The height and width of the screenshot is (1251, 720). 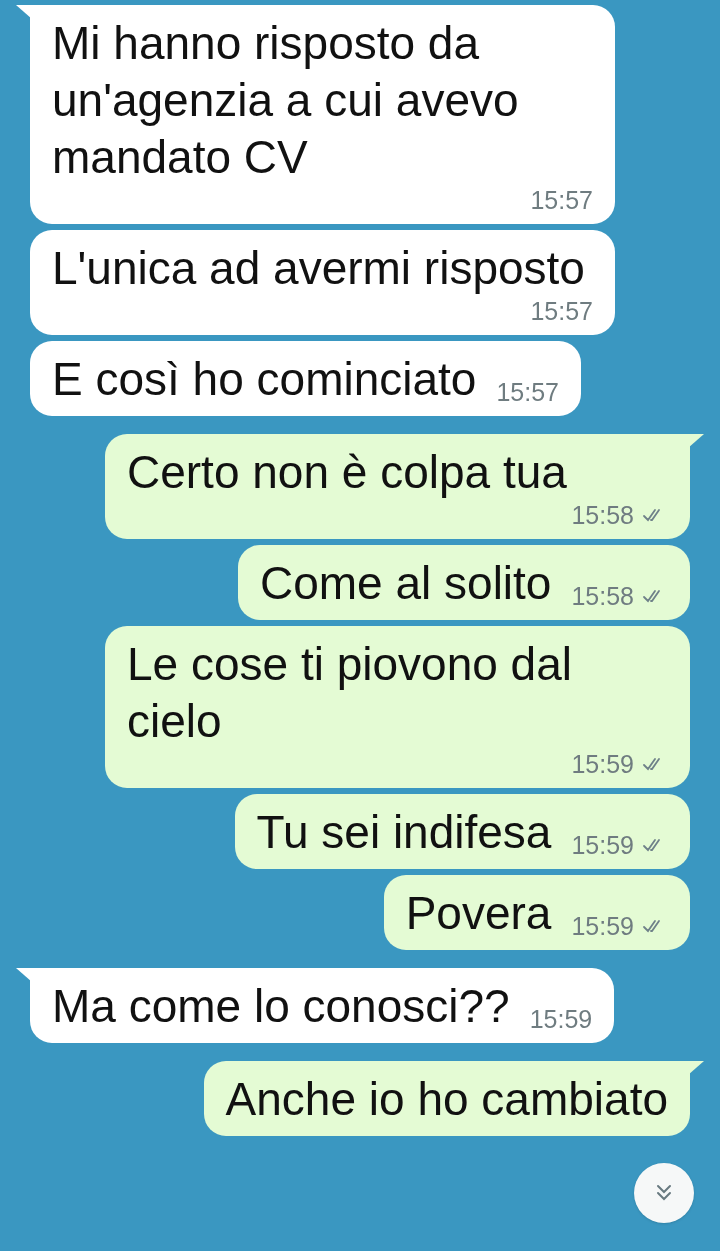 I want to click on message-text: Anche io ho cambiato, so click(x=446, y=1099).